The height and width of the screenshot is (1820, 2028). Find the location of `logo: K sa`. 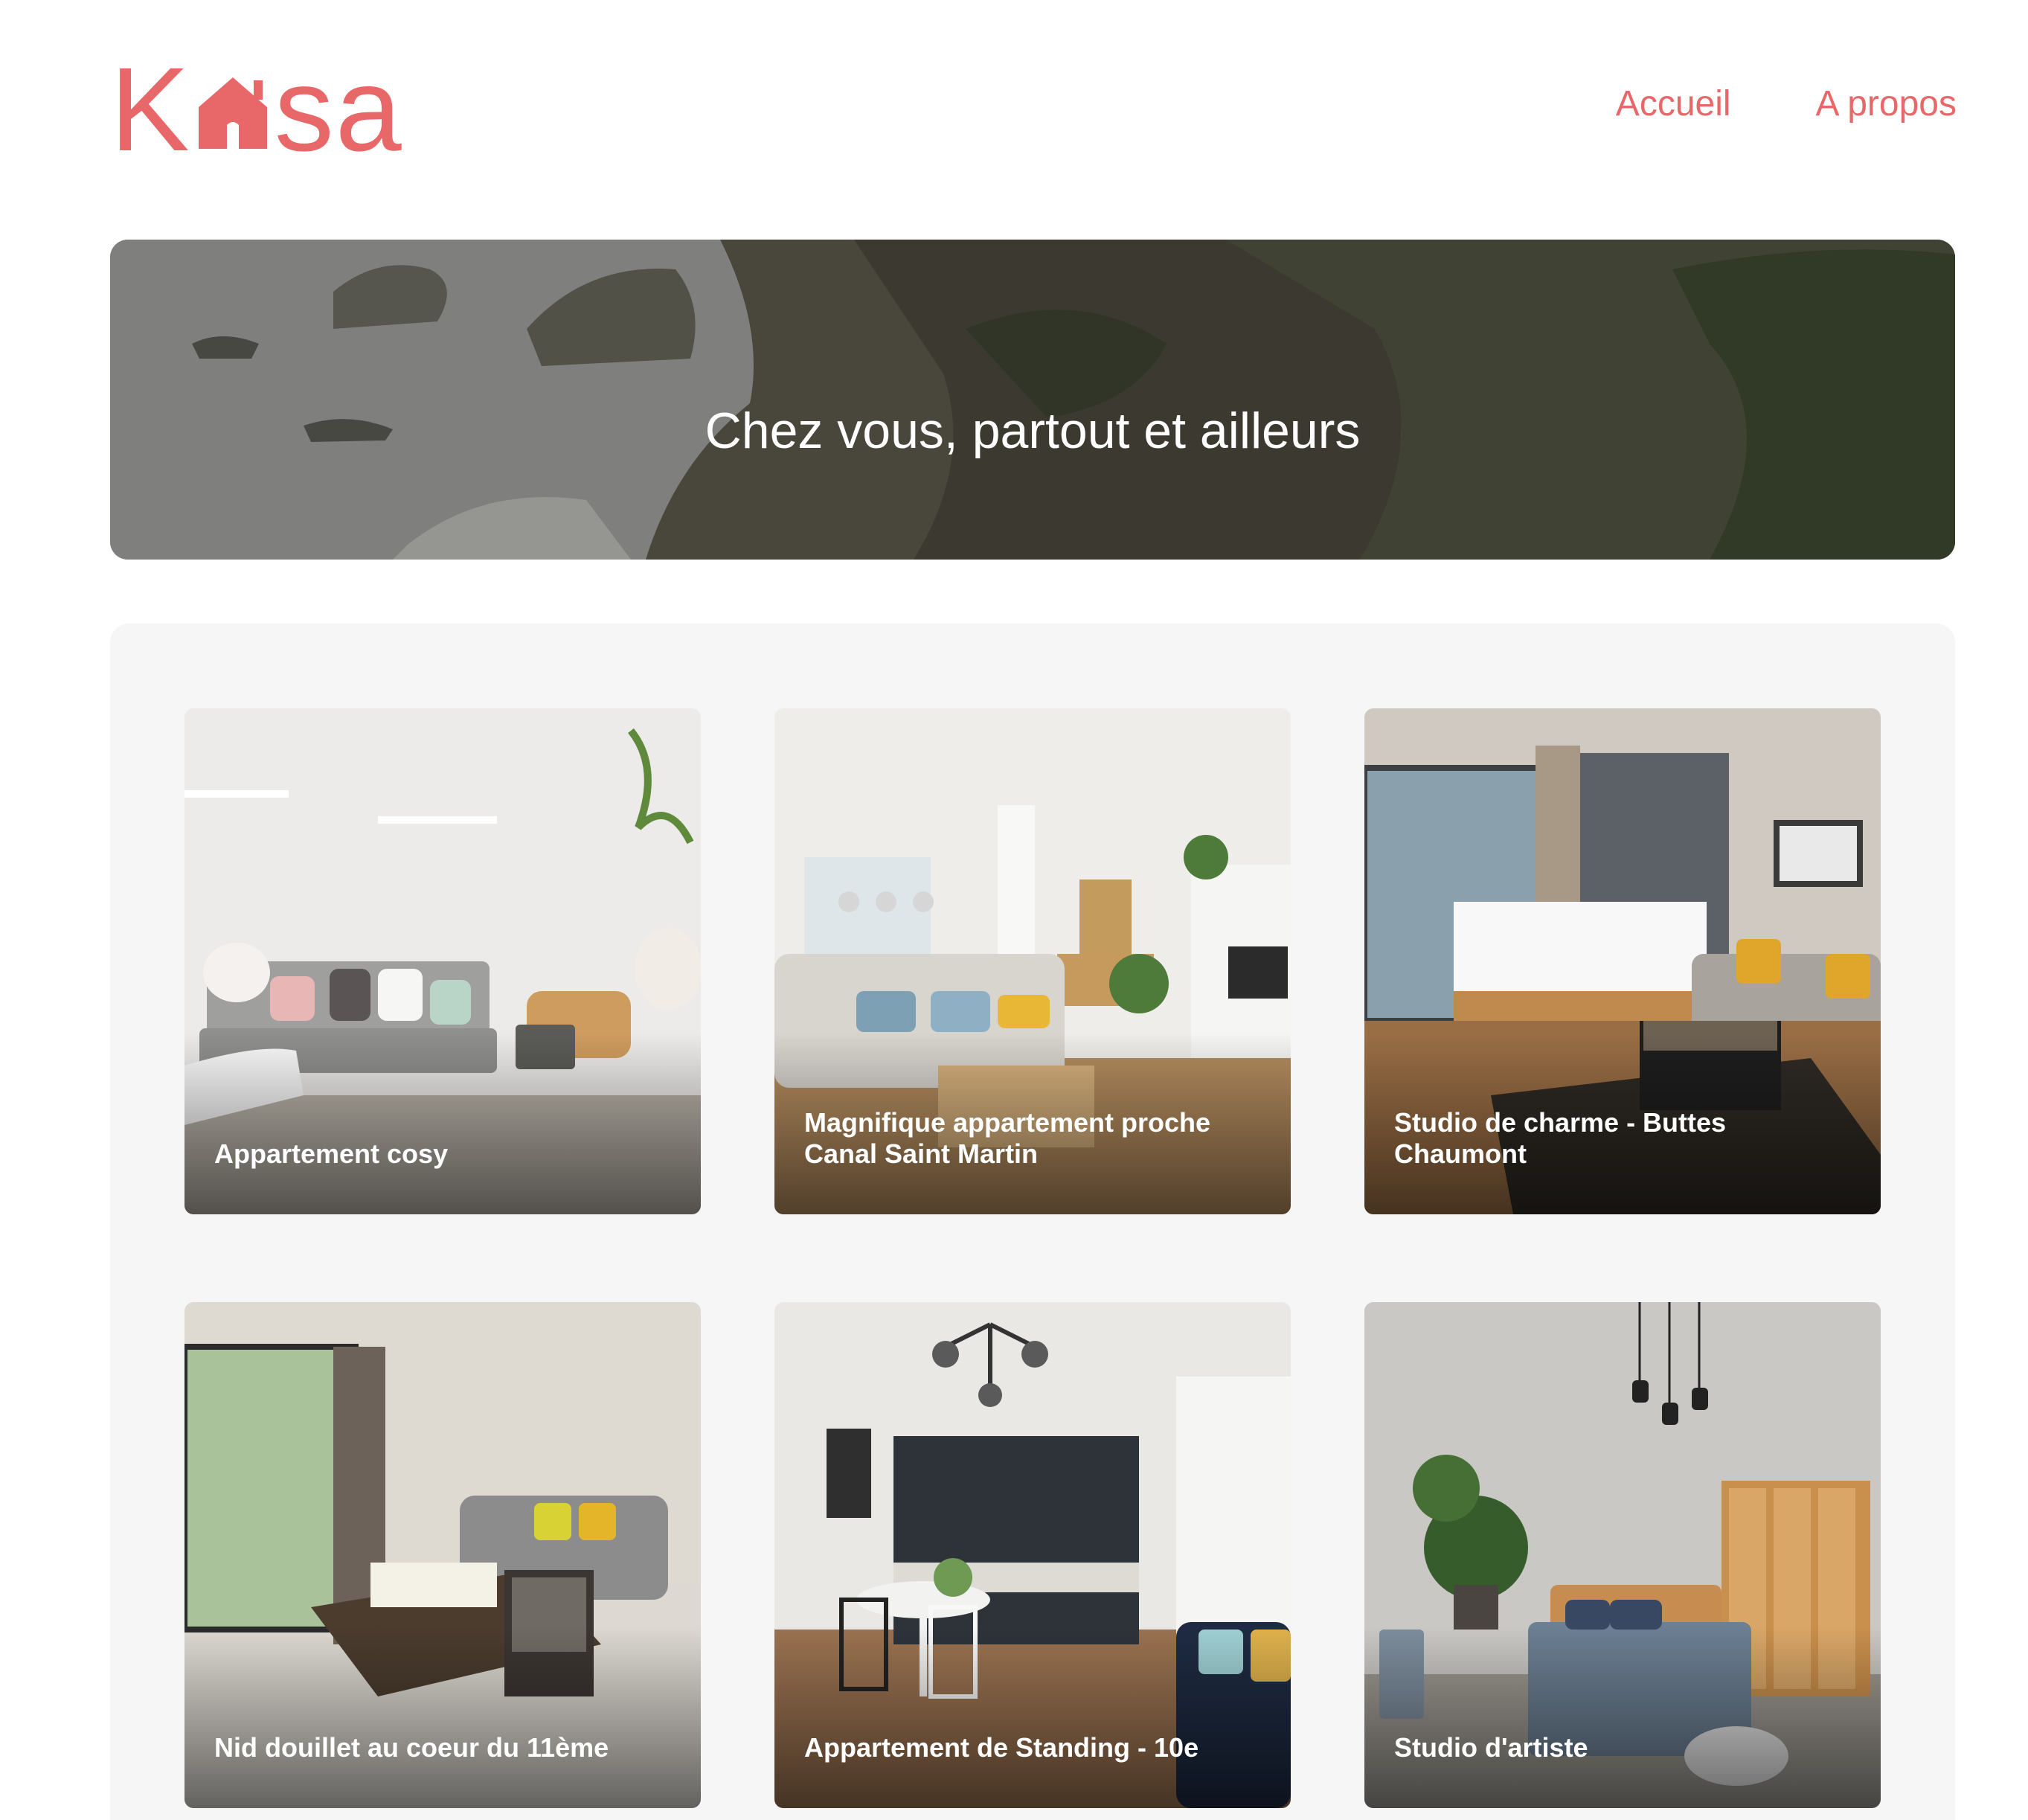

logo: K sa is located at coordinates (257, 109).